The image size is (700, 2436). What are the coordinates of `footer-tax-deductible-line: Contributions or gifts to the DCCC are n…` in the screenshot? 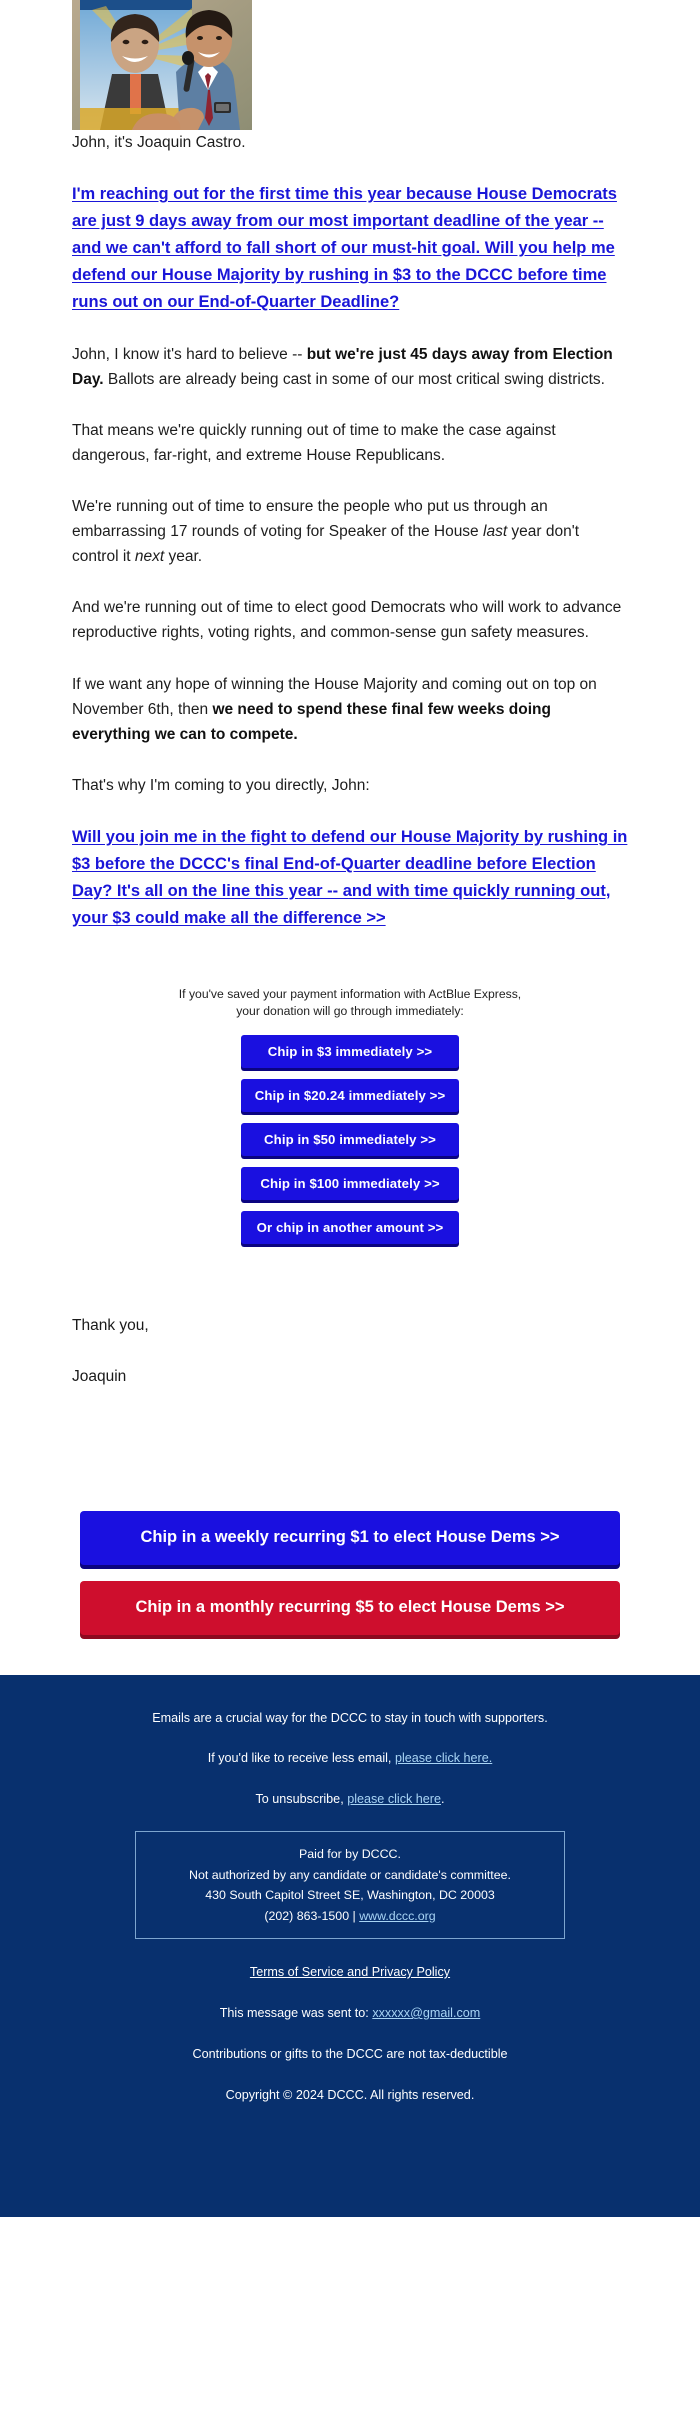 It's located at (350, 2053).